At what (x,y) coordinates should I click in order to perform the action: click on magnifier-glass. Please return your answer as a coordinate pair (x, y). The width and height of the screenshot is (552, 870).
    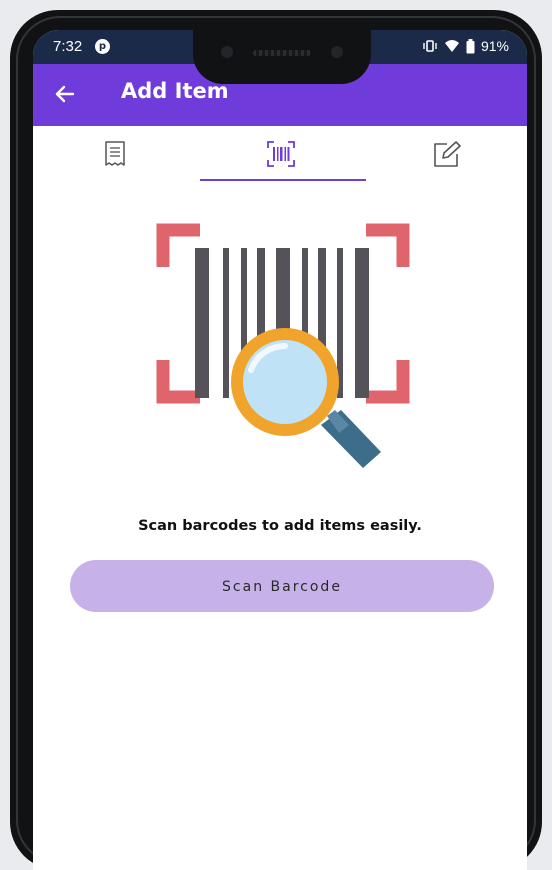
    Looking at the image, I should click on (285, 382).